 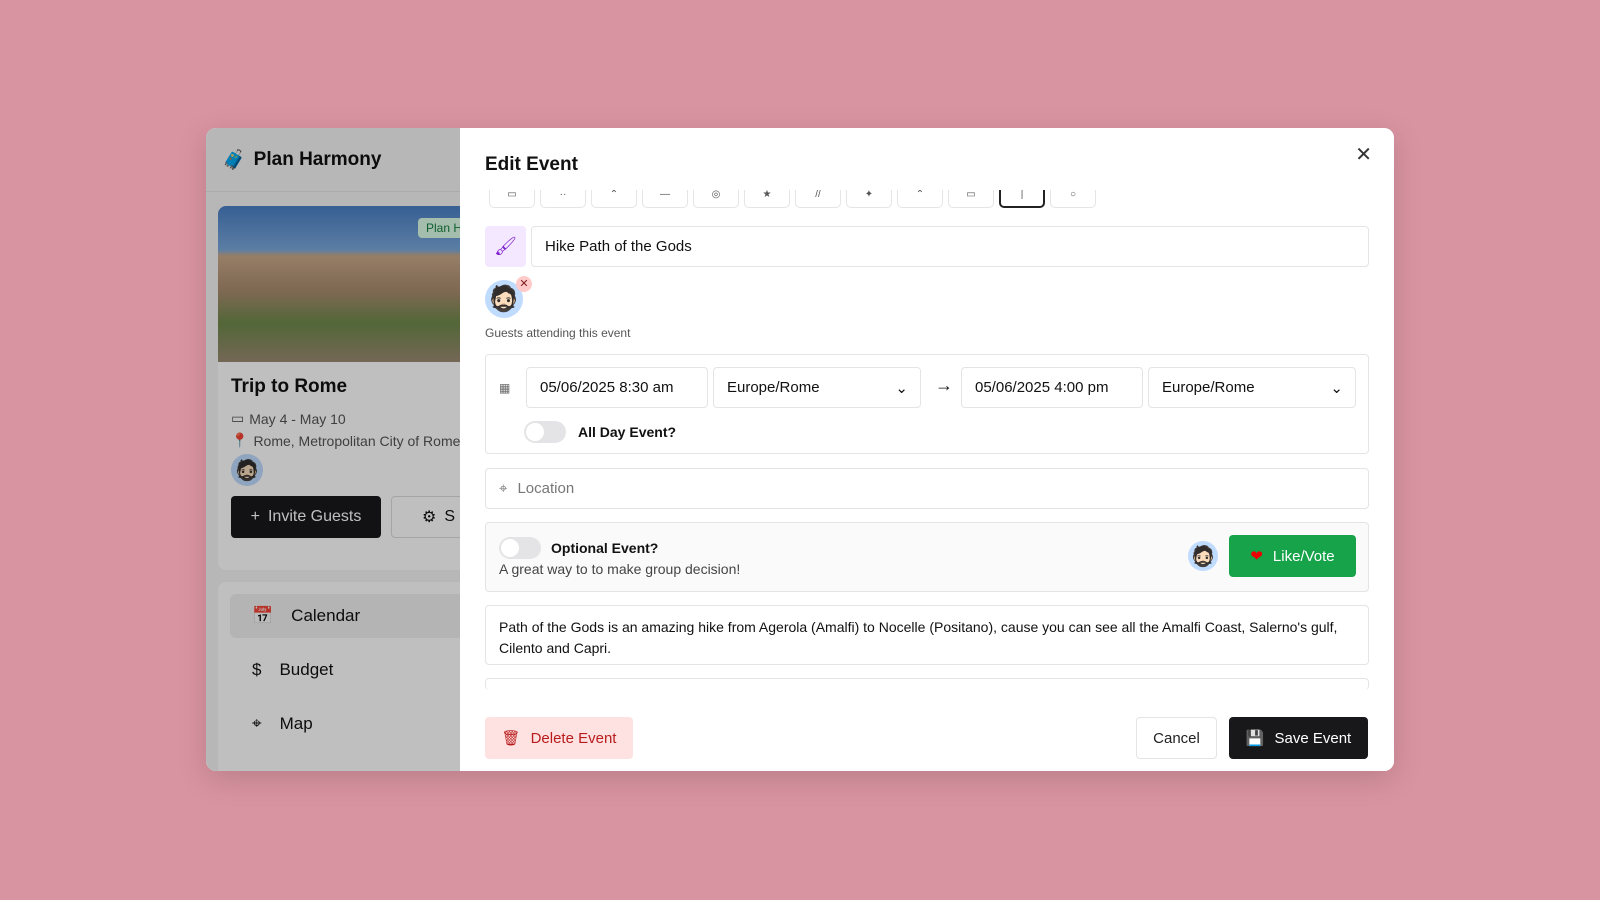 What do you see at coordinates (1022, 199) in the screenshot?
I see `icon-option-selected: |` at bounding box center [1022, 199].